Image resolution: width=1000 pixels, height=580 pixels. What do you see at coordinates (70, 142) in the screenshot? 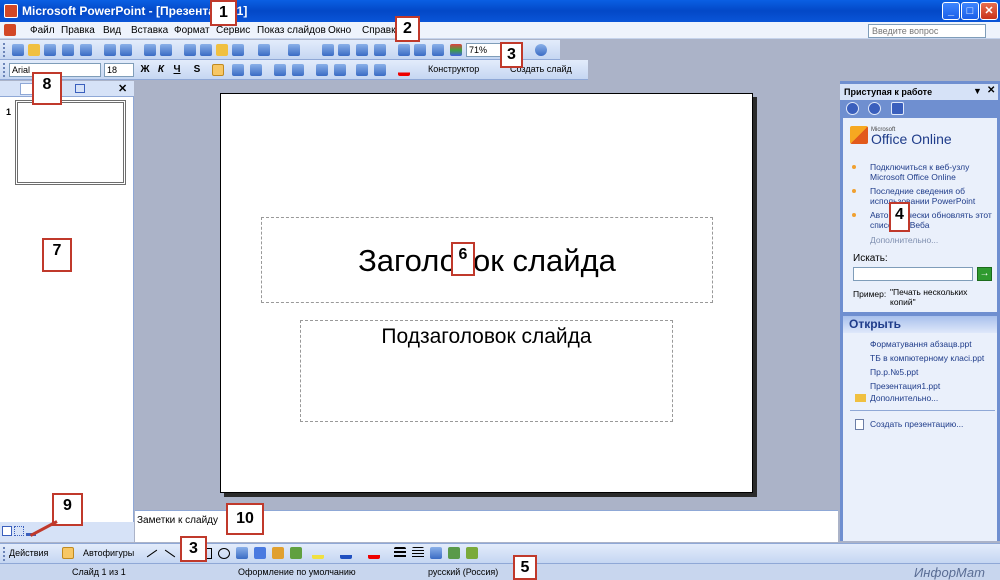
I see `slide-thumbnail` at bounding box center [70, 142].